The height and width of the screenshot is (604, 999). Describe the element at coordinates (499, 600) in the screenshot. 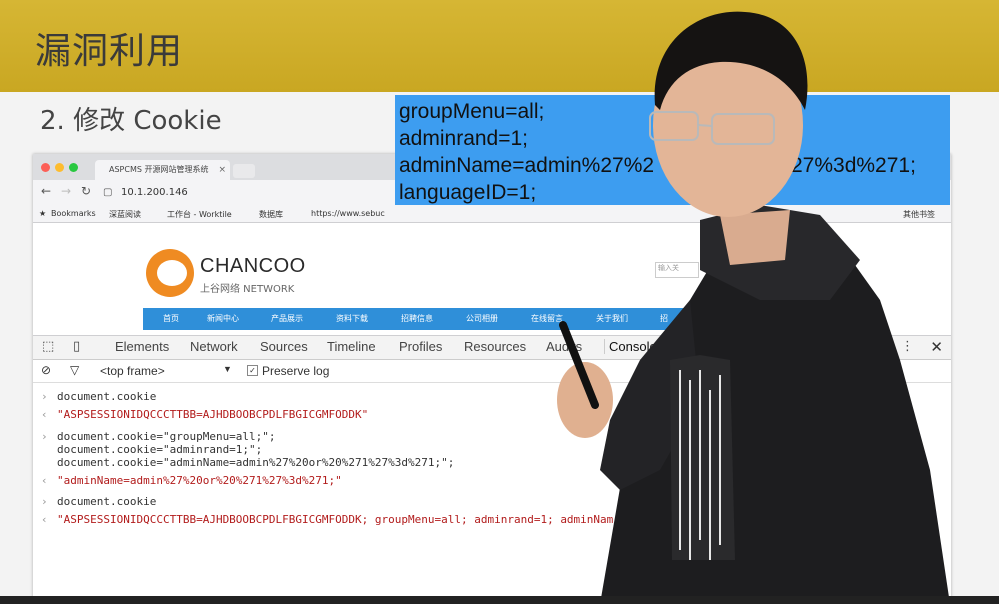

I see `bottom-border` at that location.